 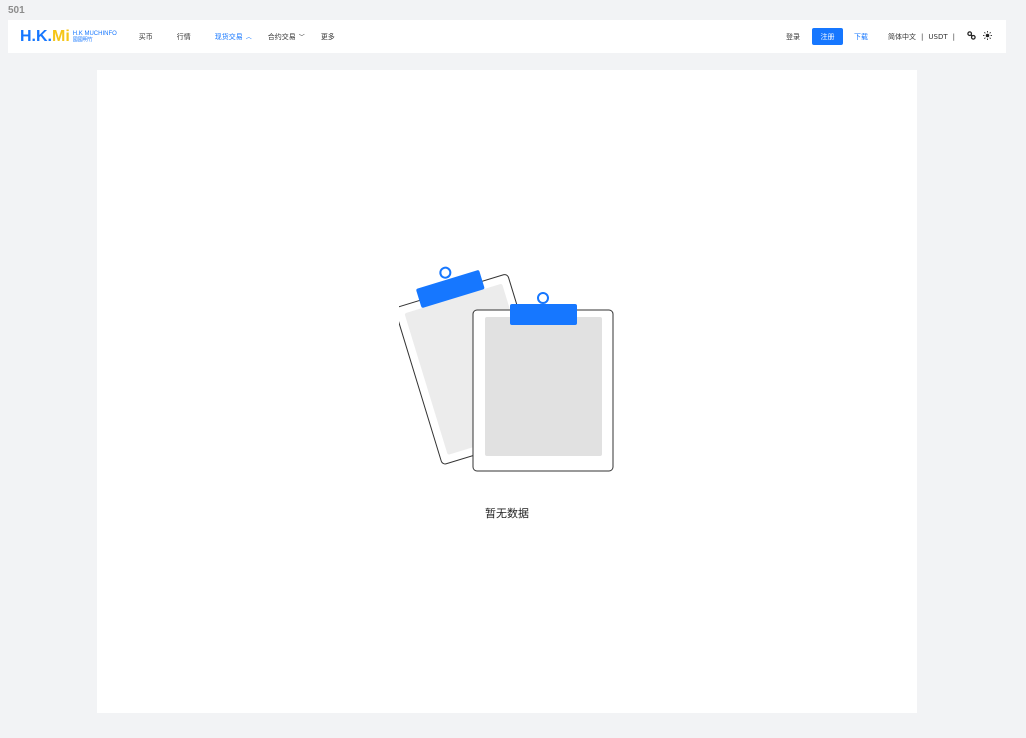 I want to click on nav-item-buy-crypto: 买币, so click(x=146, y=37).